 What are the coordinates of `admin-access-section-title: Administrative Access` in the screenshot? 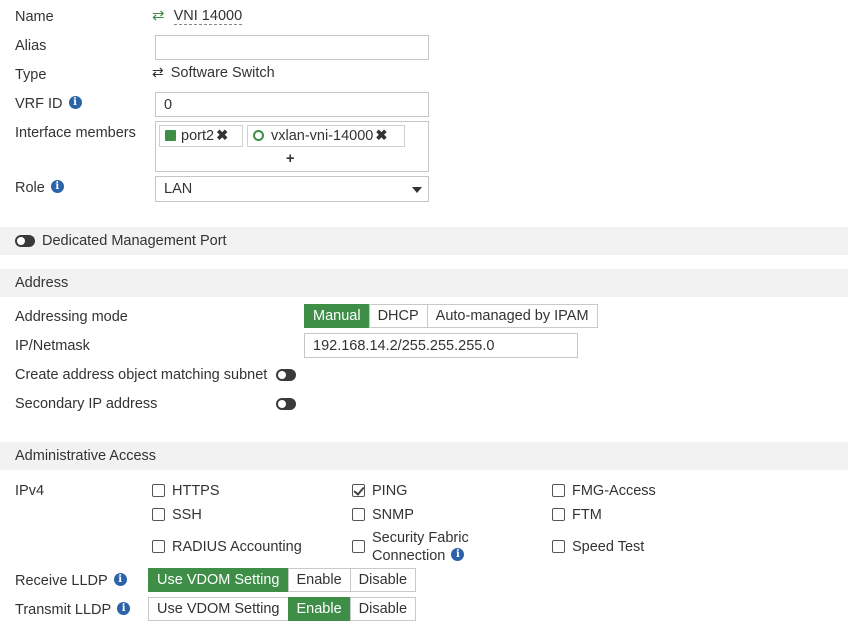 It's located at (86, 456).